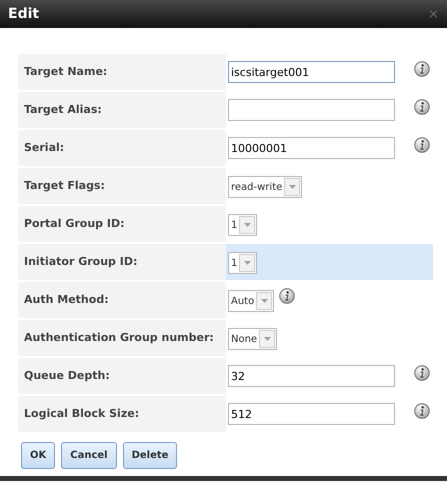  What do you see at coordinates (311, 110) in the screenshot?
I see `text-field` at bounding box center [311, 110].